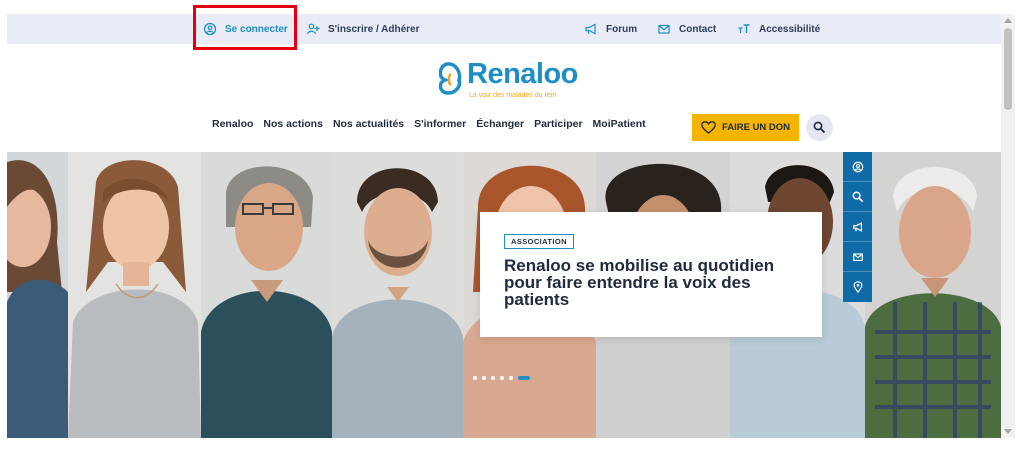 The height and width of the screenshot is (450, 1024). I want to click on logo-tagline: La voix des malades du rein, so click(513, 95).